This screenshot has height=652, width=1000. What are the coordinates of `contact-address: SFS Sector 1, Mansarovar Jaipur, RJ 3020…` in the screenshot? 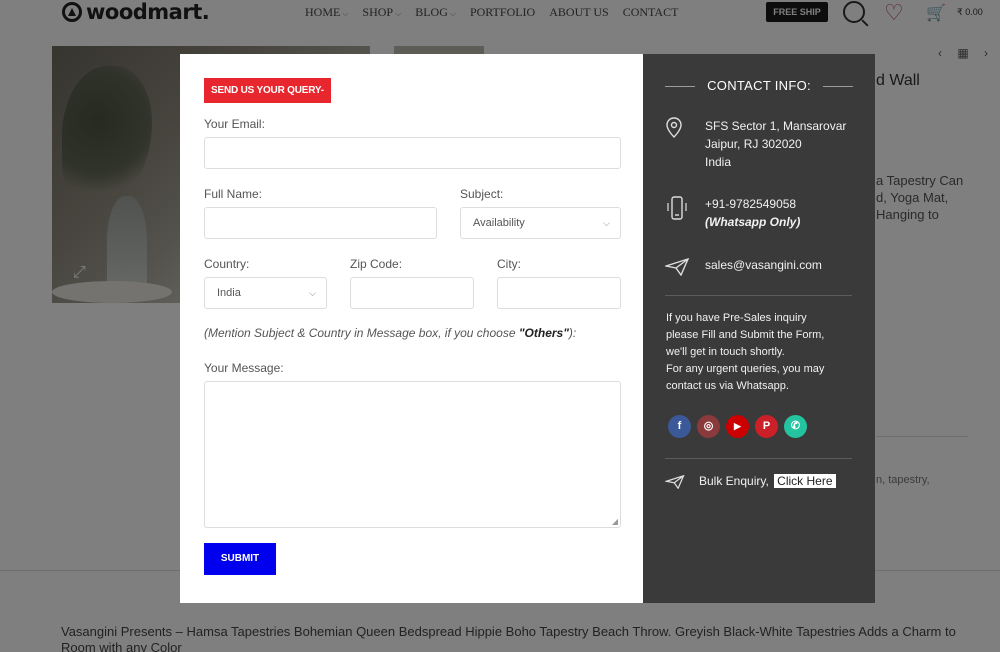 It's located at (776, 144).